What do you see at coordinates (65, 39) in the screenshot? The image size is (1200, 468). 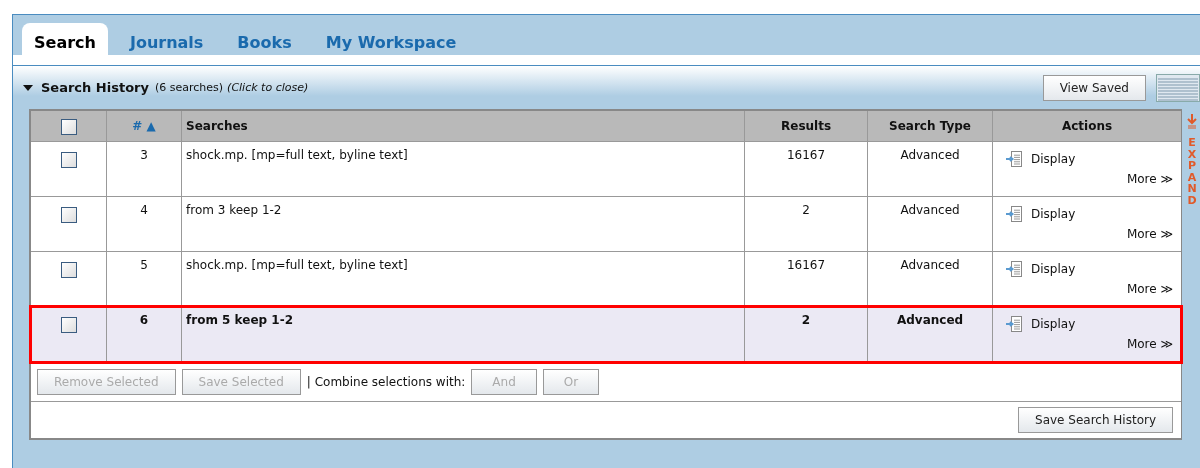 I see `nav-tab: Search` at bounding box center [65, 39].